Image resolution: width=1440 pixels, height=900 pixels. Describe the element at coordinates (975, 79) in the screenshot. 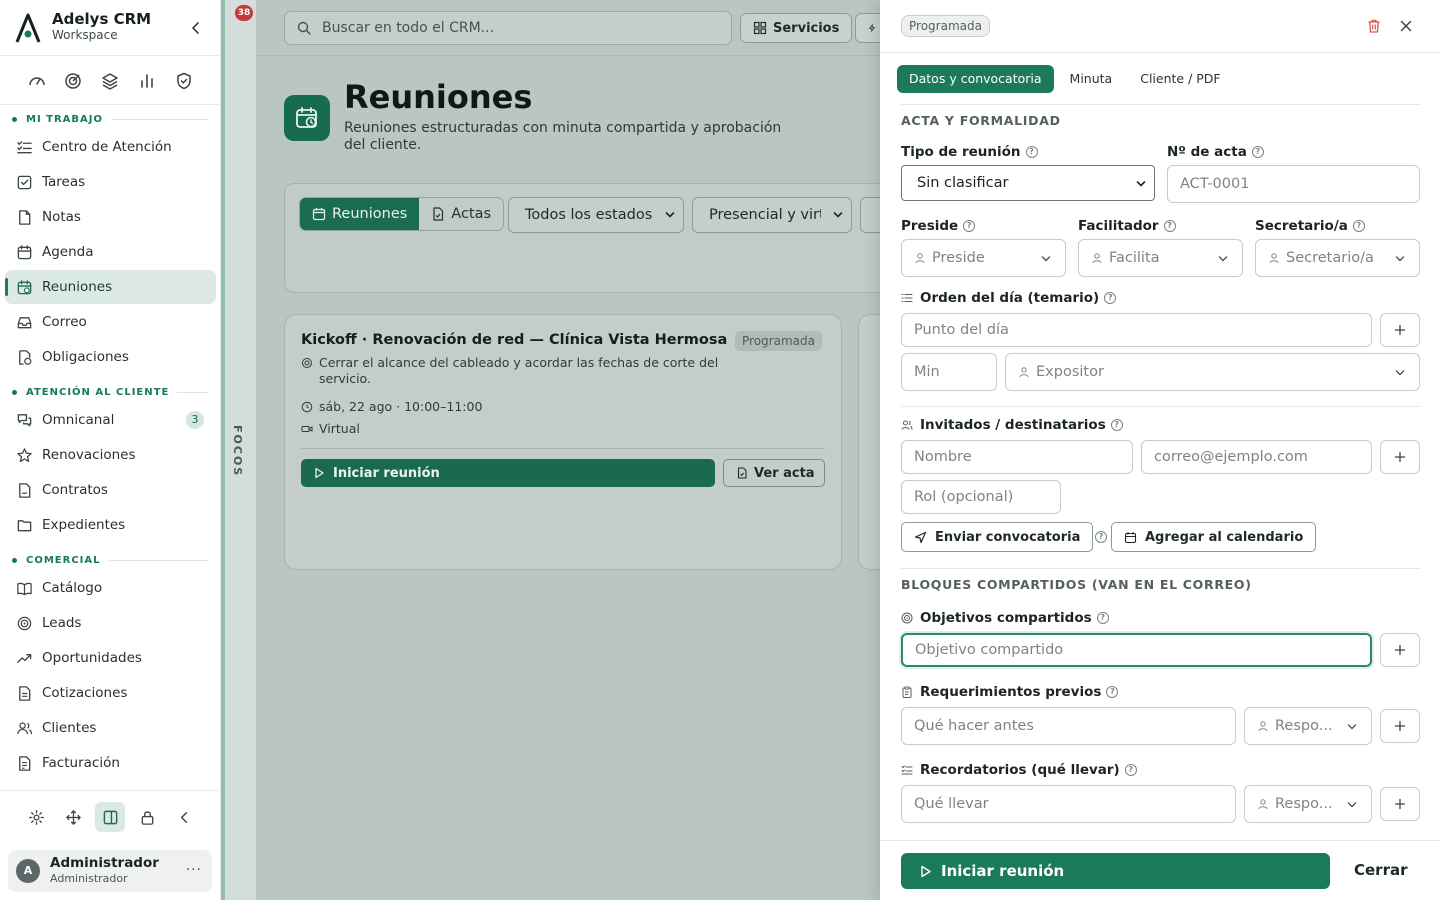

I see `tab-datos-convocatoria: Datos y convocatoria` at that location.